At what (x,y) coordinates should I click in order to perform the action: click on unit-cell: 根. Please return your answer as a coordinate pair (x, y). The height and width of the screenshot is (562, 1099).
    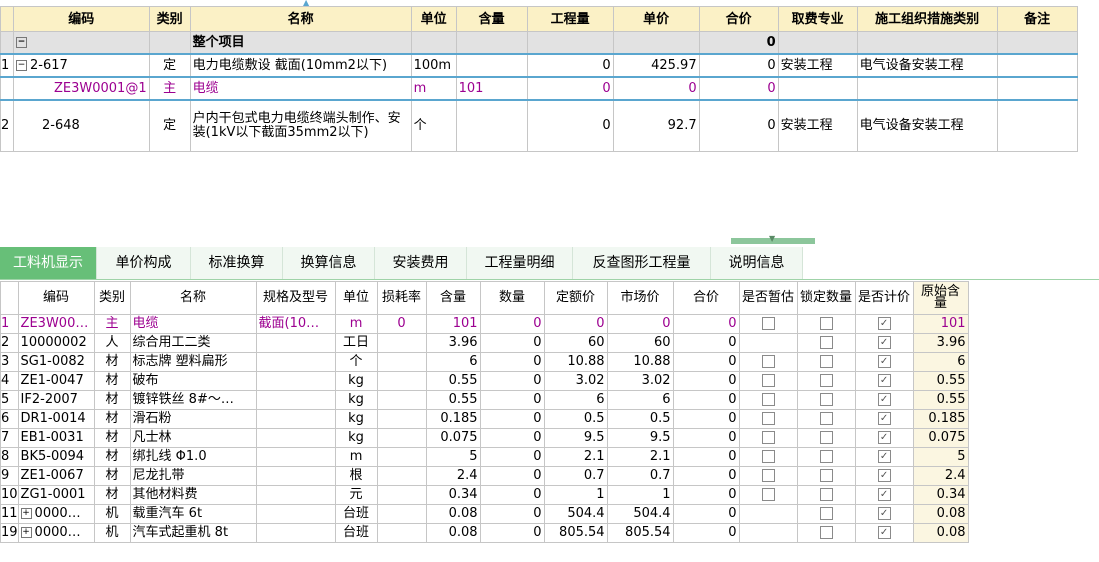
    Looking at the image, I should click on (356, 476).